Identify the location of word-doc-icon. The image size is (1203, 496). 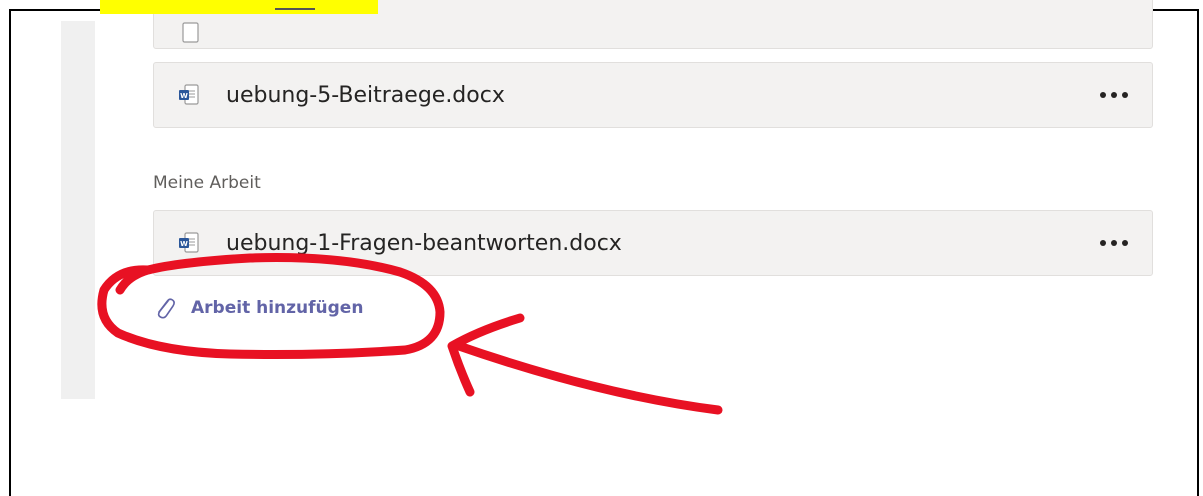
(190, 32).